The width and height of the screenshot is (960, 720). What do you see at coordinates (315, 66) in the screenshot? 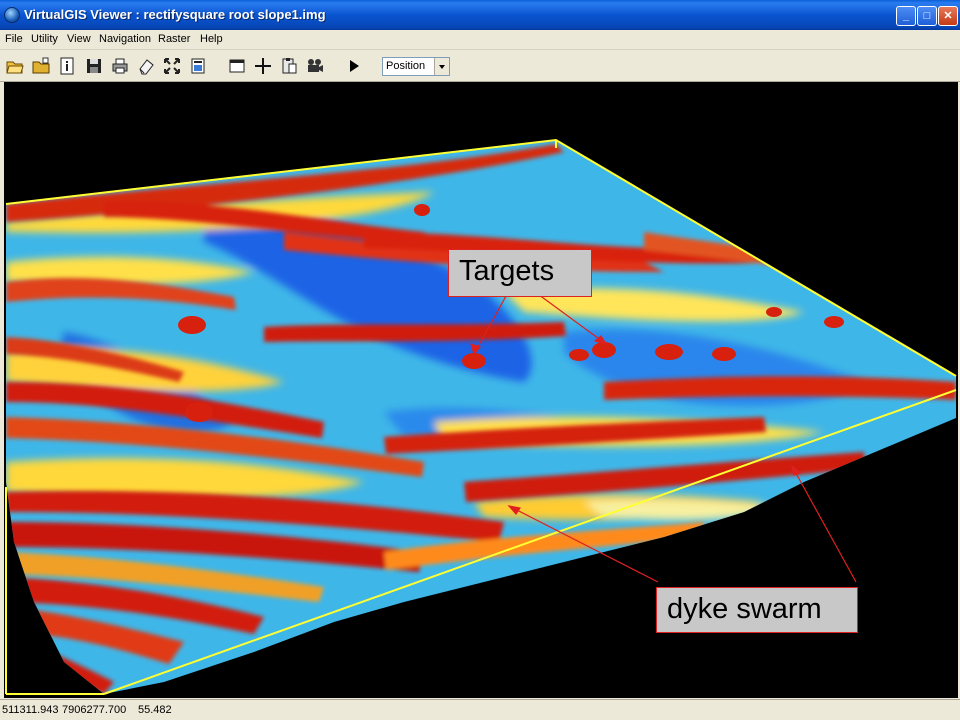
I see `camera-icon` at bounding box center [315, 66].